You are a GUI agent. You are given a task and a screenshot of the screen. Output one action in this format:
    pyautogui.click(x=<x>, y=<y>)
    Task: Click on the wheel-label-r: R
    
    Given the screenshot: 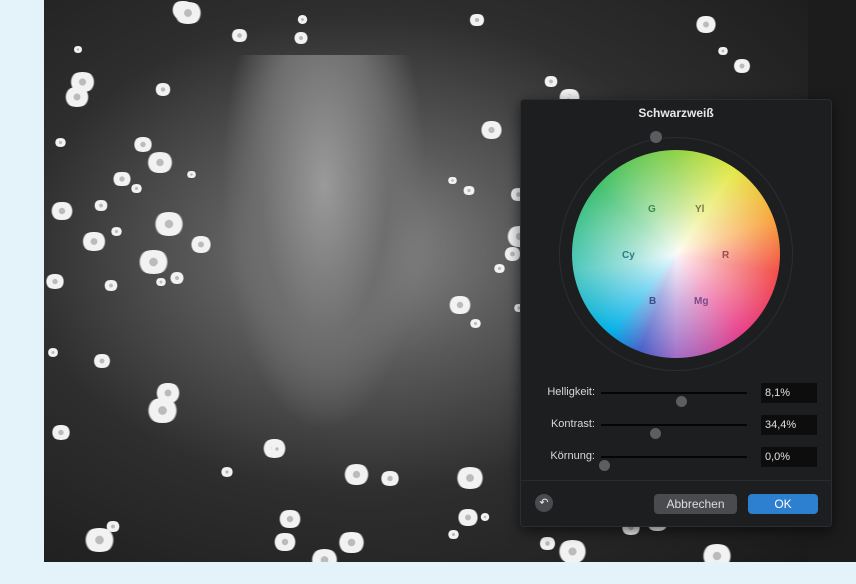 What is the action you would take?
    pyautogui.click(x=726, y=255)
    